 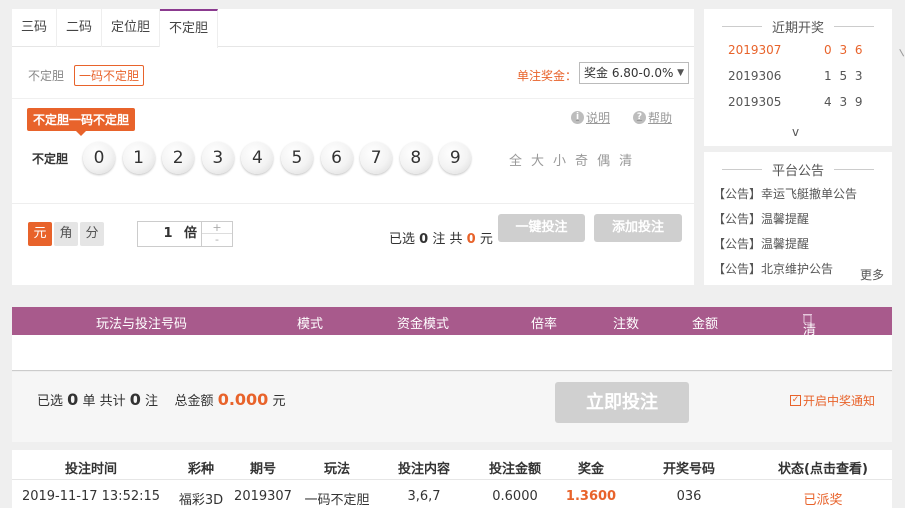 I want to click on summary-label: 元, so click(x=279, y=401).